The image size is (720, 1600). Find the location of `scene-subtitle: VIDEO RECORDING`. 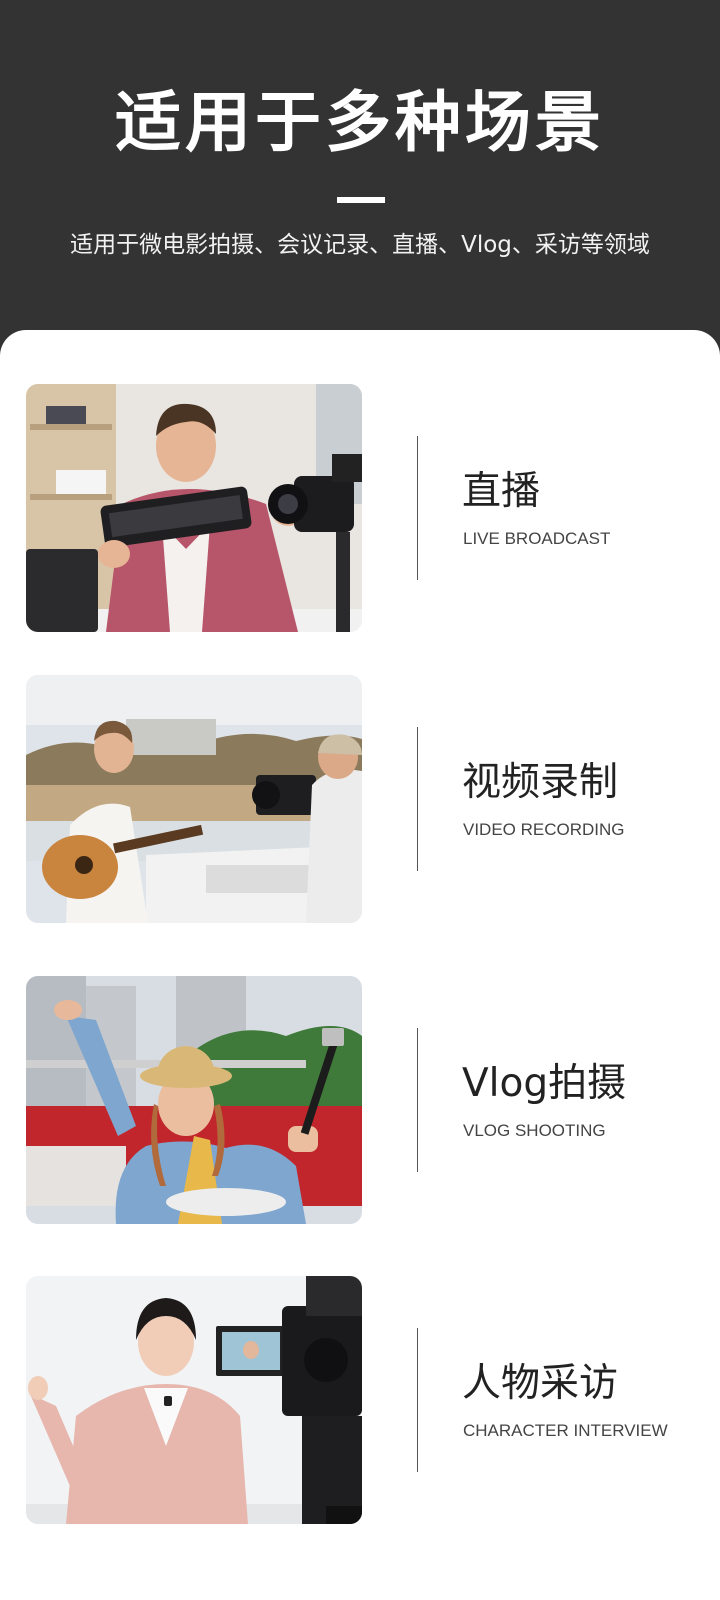

scene-subtitle: VIDEO RECORDING is located at coordinates (544, 829).